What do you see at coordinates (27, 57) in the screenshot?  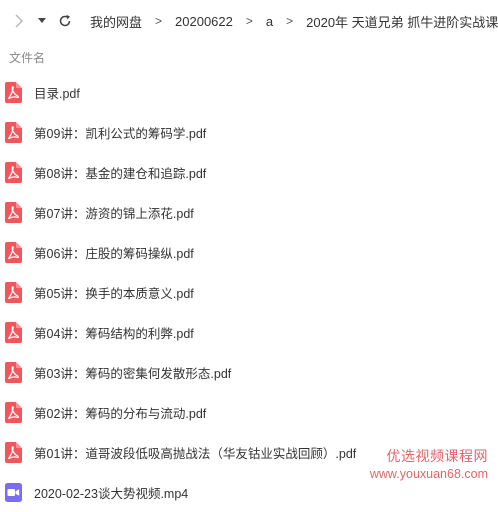 I see `column-header-filename: 文件名` at bounding box center [27, 57].